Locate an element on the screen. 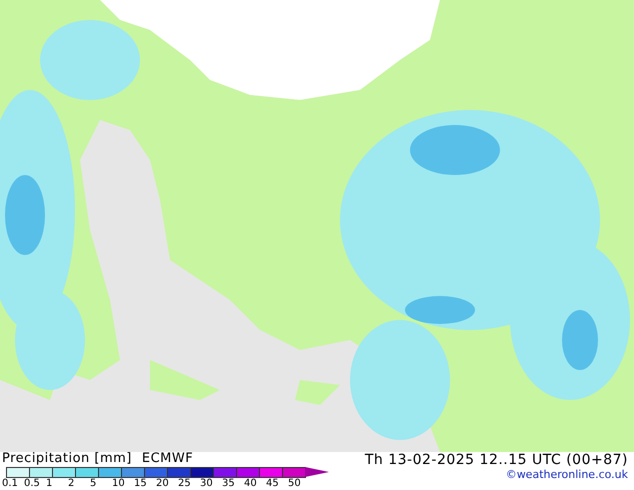  legend-label: 35 is located at coordinates (229, 483).